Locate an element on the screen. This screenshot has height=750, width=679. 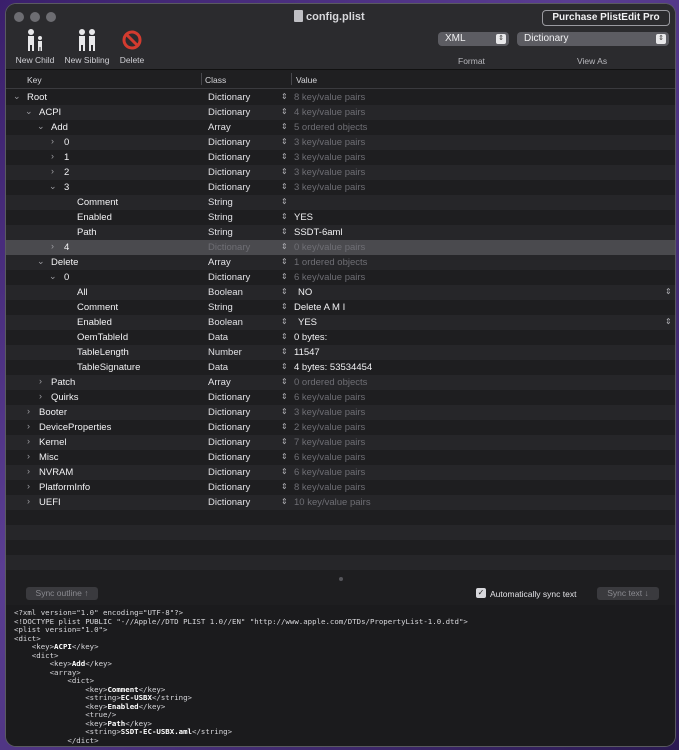
table-row: › NVRAM Dictionary ⇕ 6 key/value pairs is located at coordinates (340, 472).